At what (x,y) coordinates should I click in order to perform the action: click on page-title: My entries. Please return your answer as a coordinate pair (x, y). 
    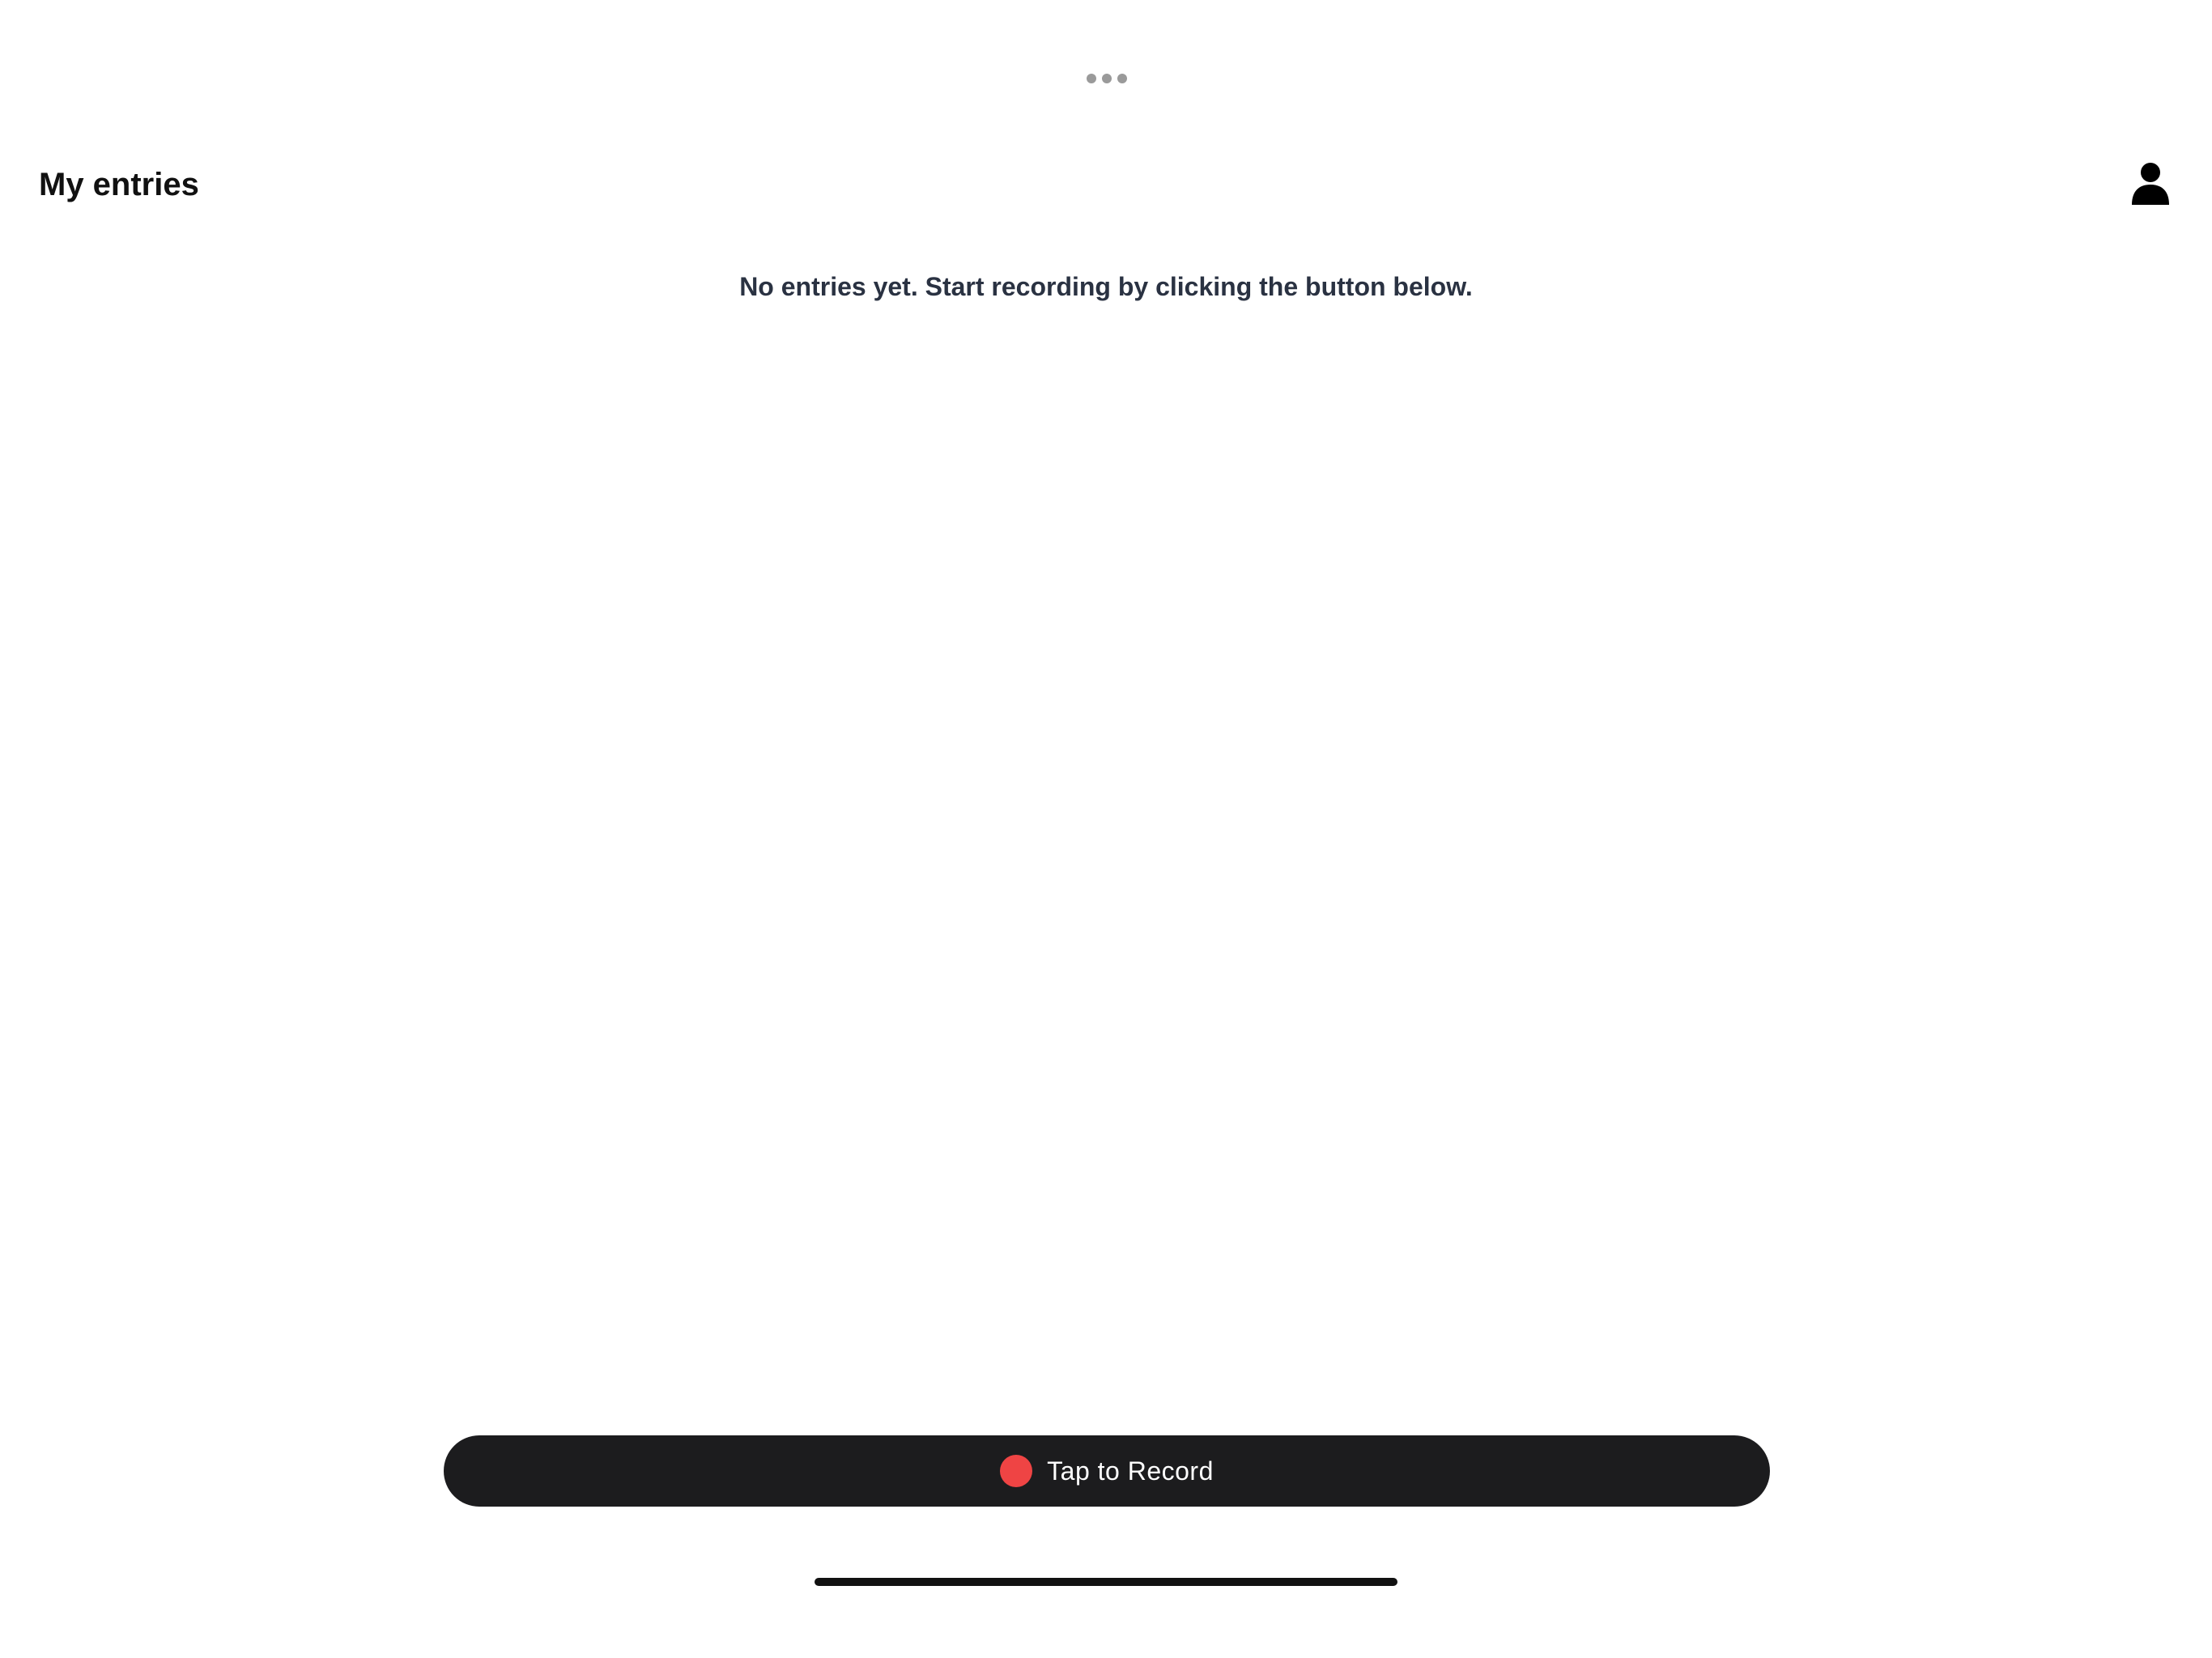
    Looking at the image, I should click on (119, 184).